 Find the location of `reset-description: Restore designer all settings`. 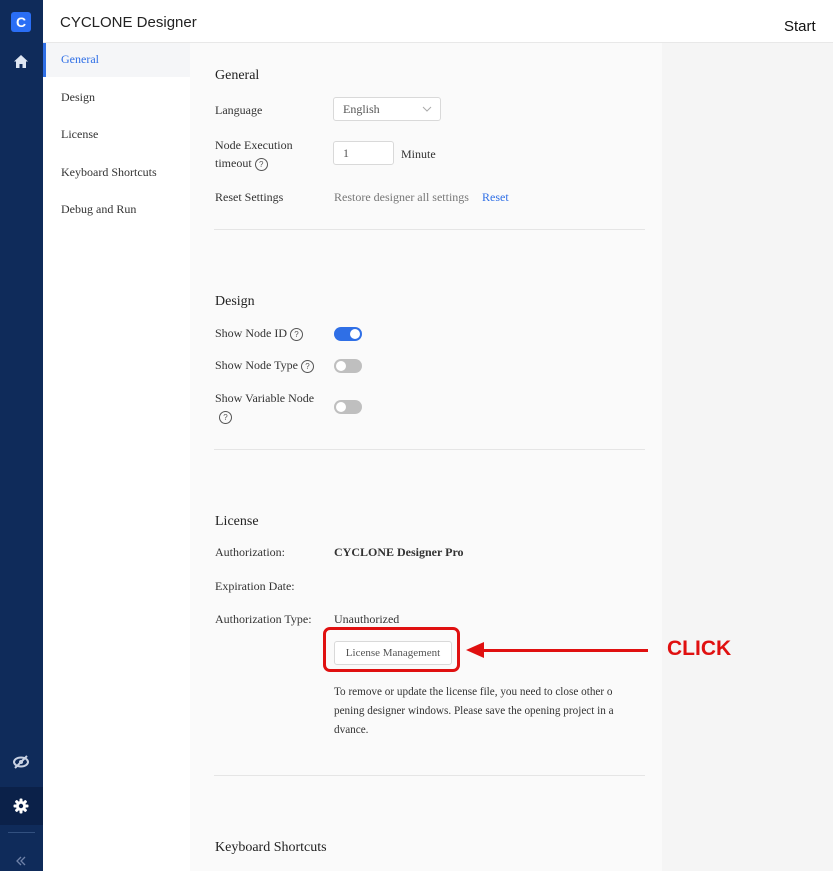

reset-description: Restore designer all settings is located at coordinates (401, 197).